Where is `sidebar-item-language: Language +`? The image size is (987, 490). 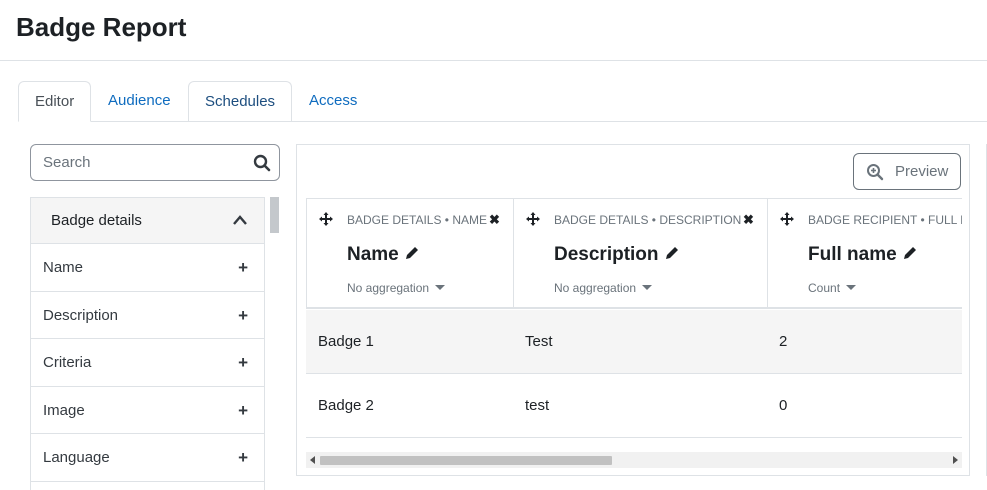 sidebar-item-language: Language + is located at coordinates (147, 458).